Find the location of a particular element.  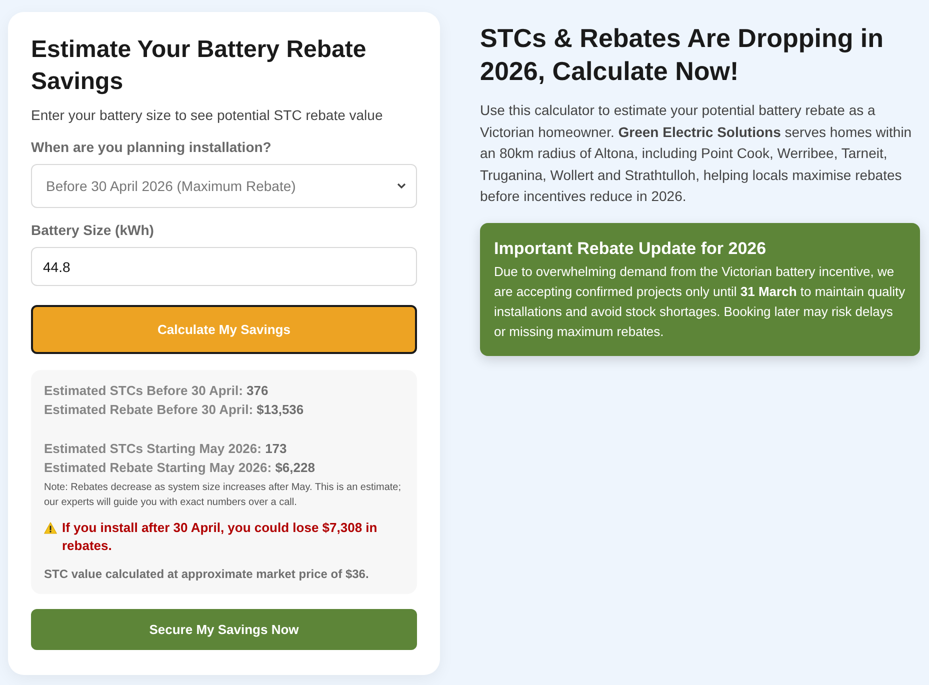

secure-savings-button: Secure My Savings Now is located at coordinates (224, 629).